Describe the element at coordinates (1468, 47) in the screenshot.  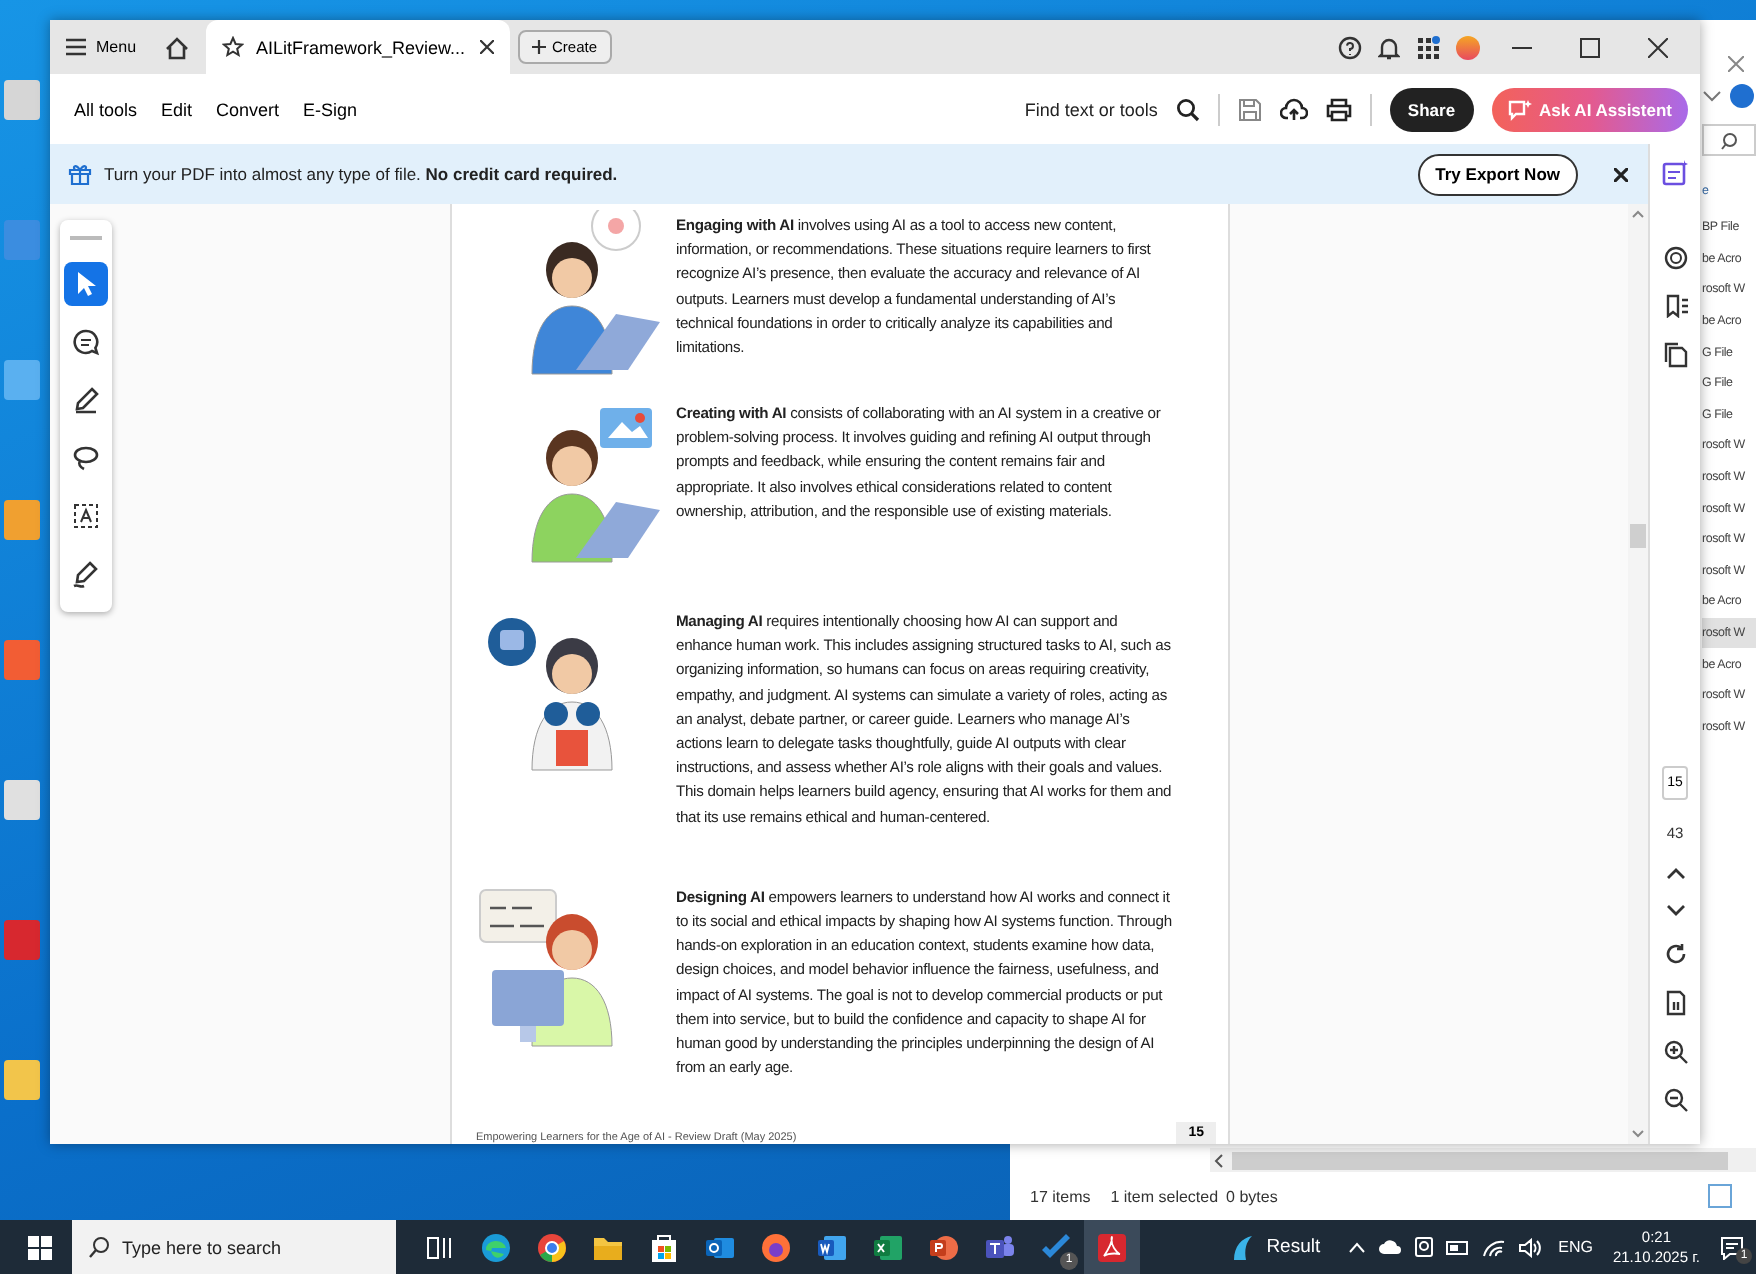
I see `profile-avatar` at that location.